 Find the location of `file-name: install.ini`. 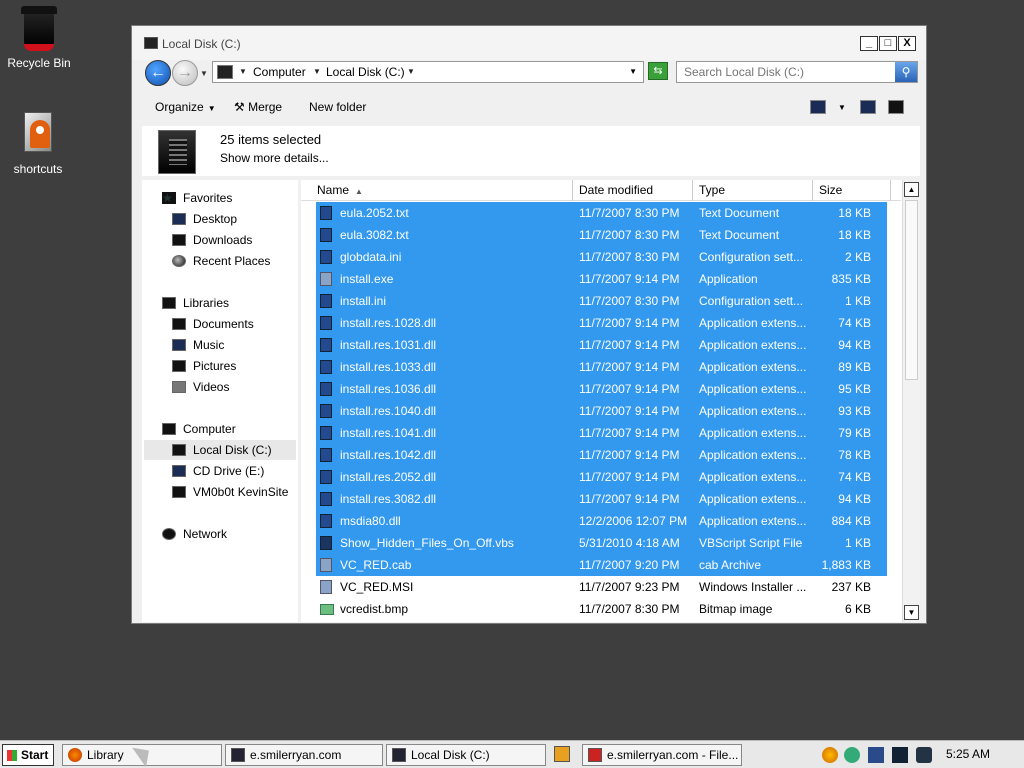

file-name: install.ini is located at coordinates (363, 301).